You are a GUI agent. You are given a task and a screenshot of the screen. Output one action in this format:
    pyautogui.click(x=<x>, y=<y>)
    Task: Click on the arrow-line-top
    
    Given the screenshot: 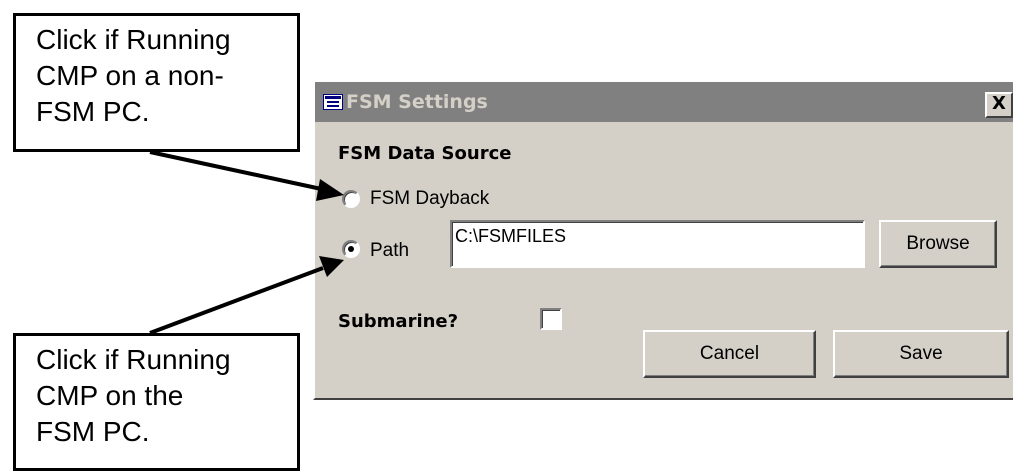 What is the action you would take?
    pyautogui.click(x=238, y=171)
    